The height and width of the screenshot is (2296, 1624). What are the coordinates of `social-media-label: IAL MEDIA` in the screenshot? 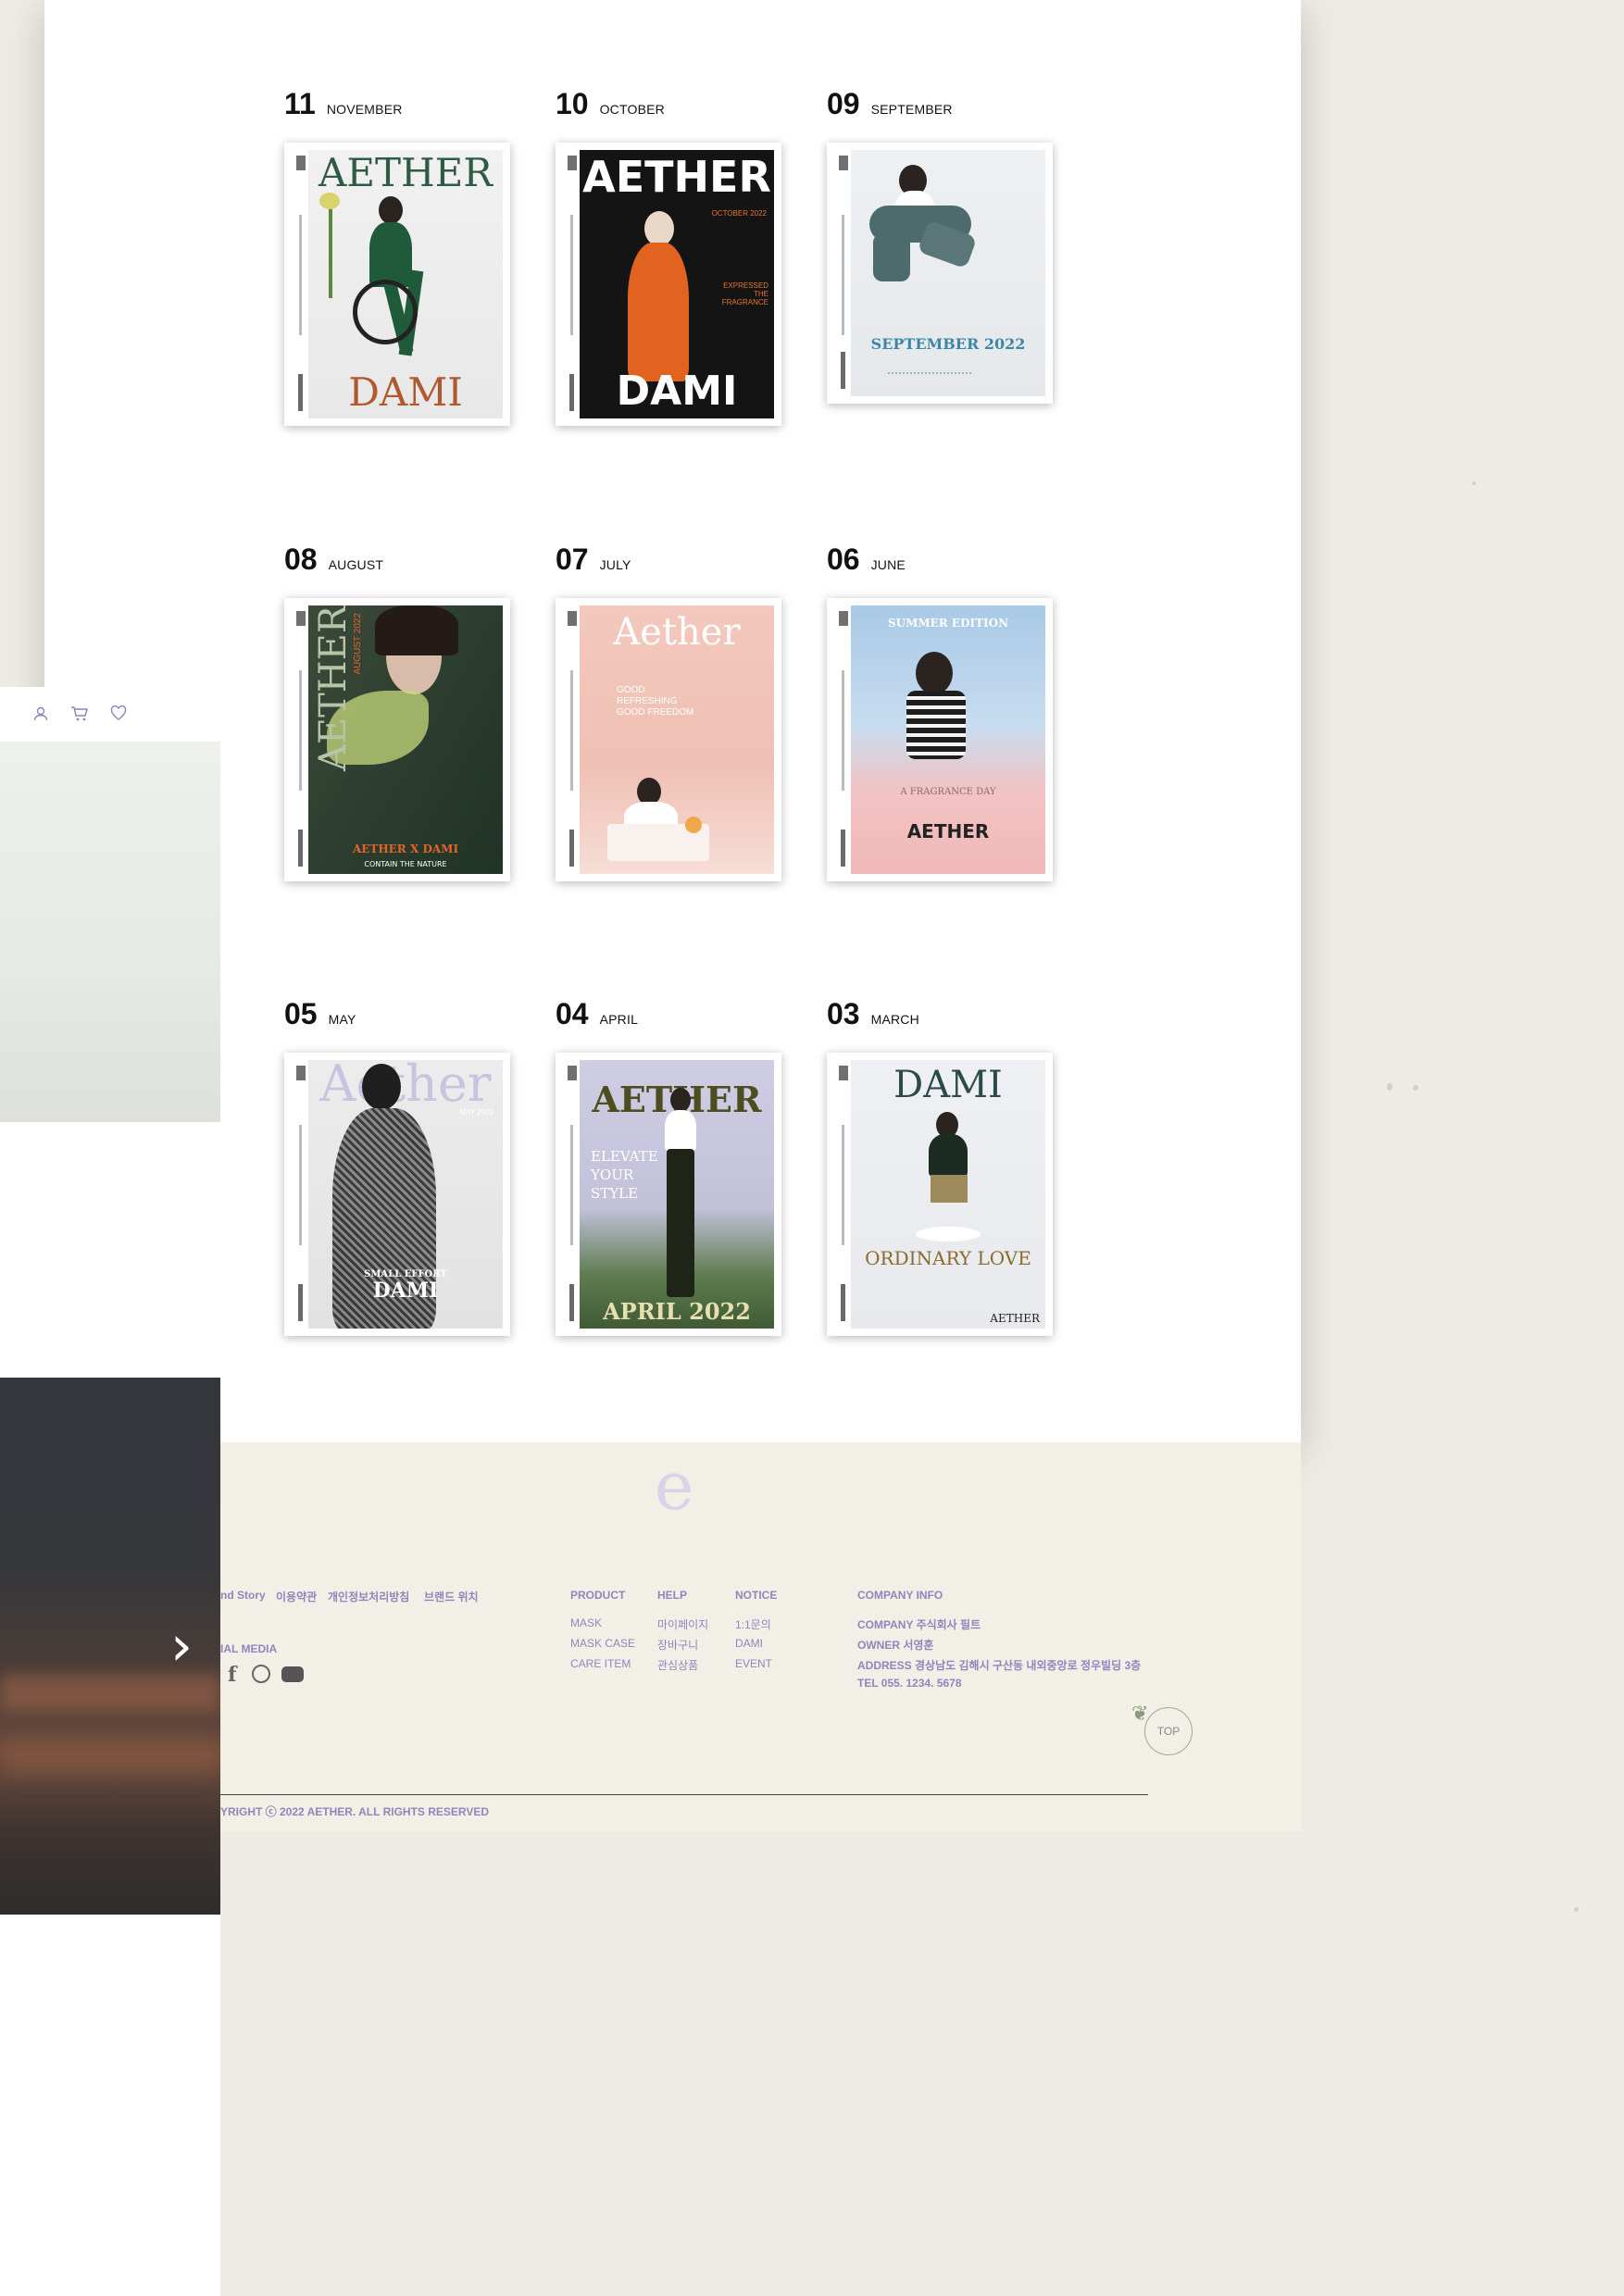 It's located at (249, 1648).